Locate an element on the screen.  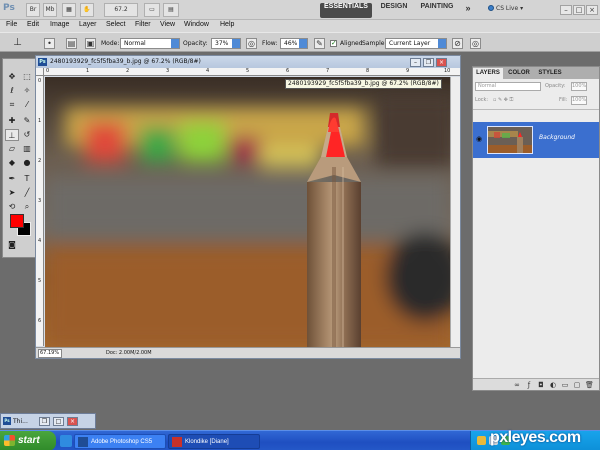
hand-tool-icon: ✋ is located at coordinates (87, 10).